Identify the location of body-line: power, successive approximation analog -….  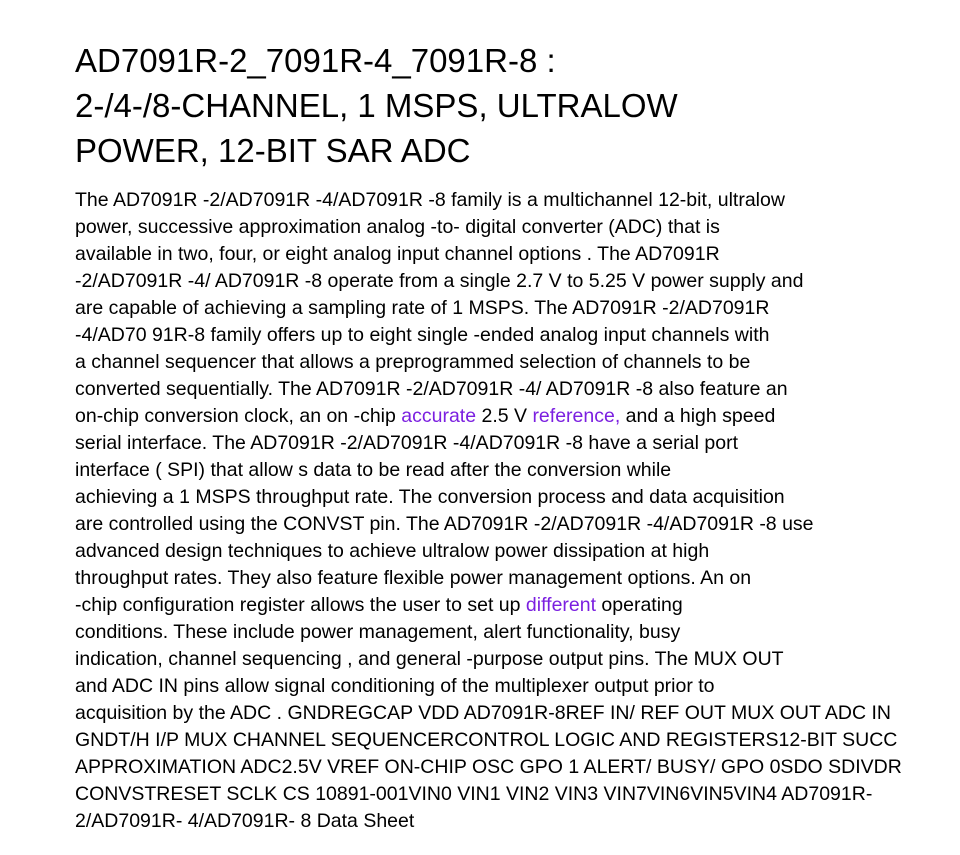
(397, 227).